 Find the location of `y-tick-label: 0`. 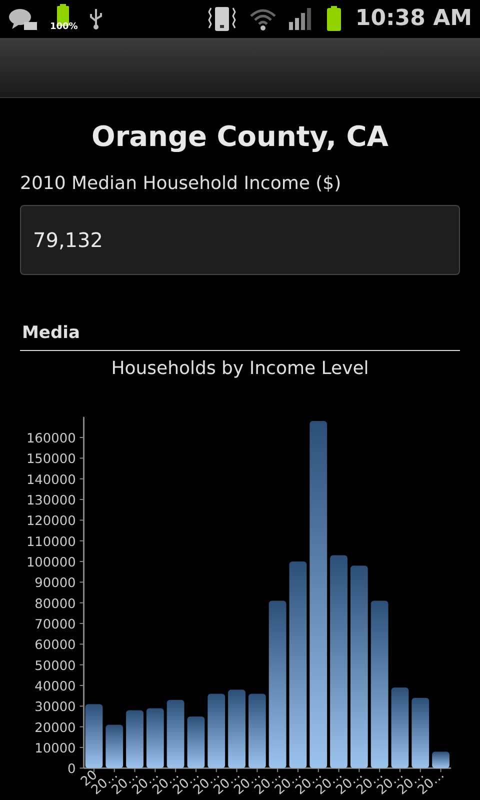

y-tick-label: 0 is located at coordinates (72, 770).